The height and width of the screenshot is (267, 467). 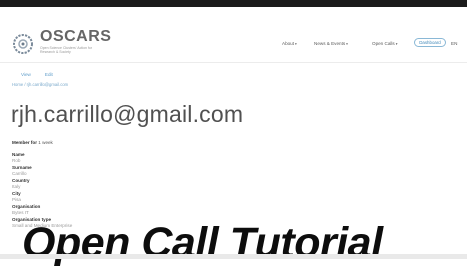 I want to click on page-title: rjh.carrillo@gmail.com, so click(x=127, y=114).